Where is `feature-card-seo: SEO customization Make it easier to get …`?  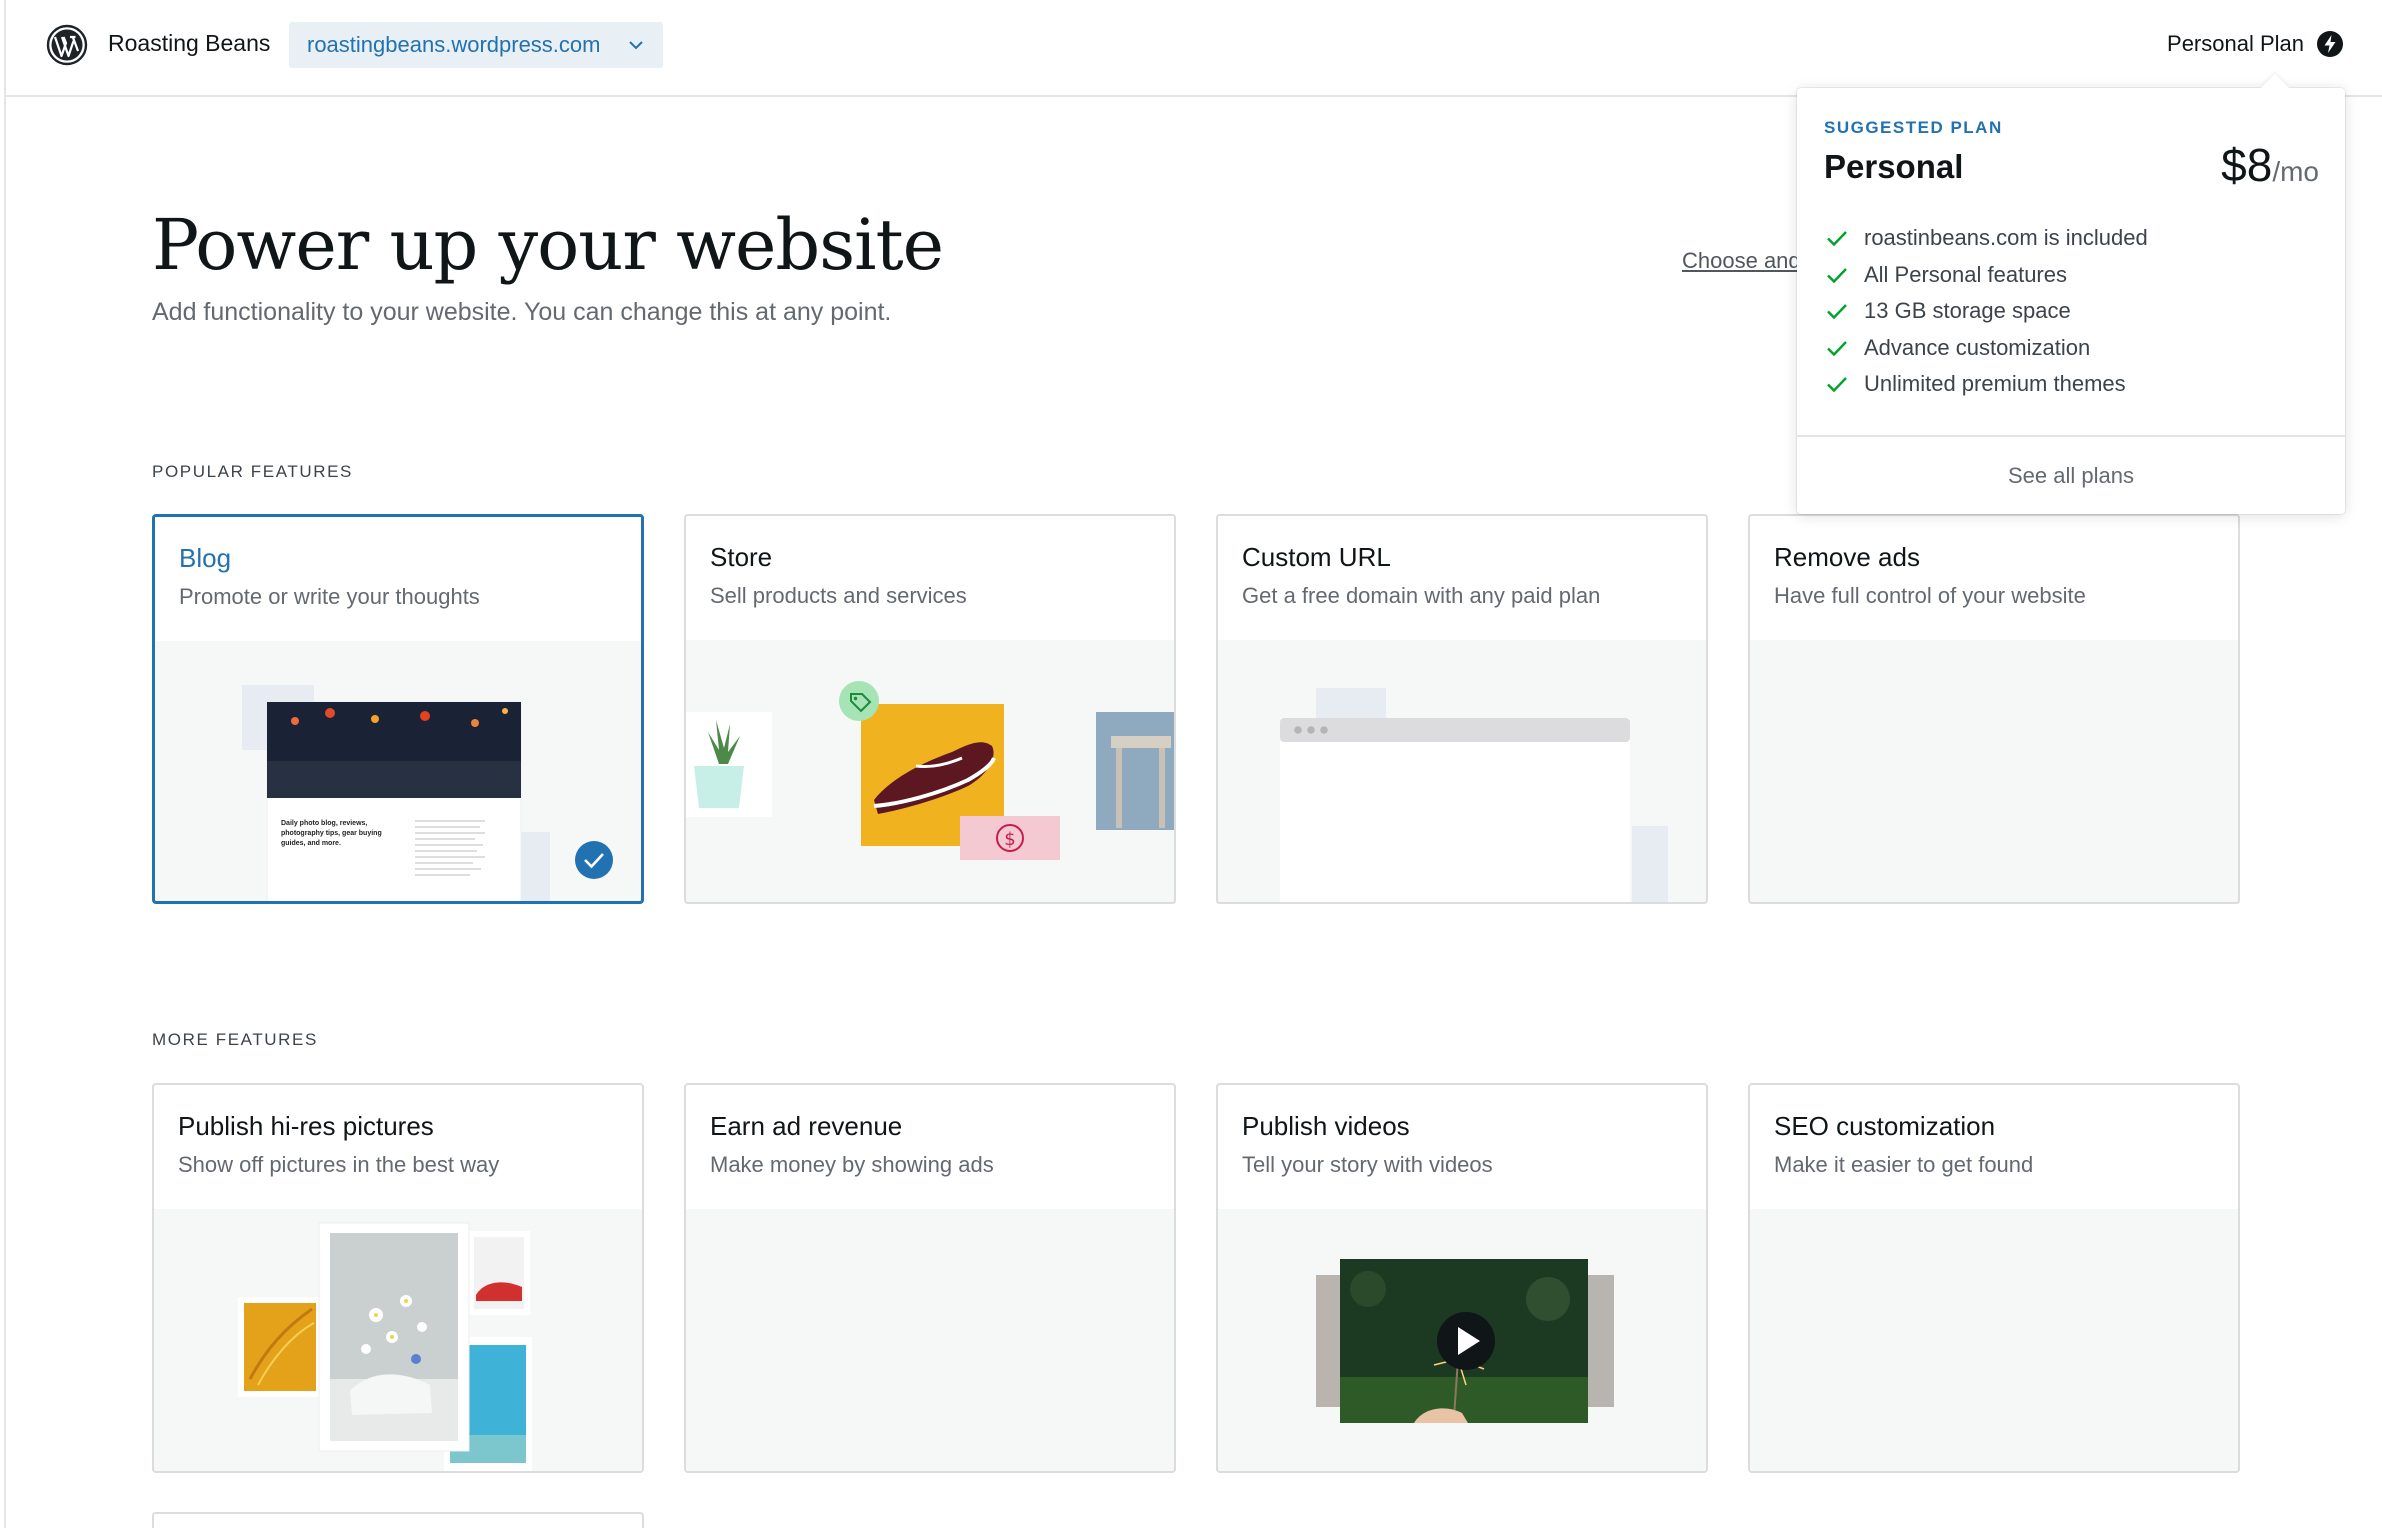 feature-card-seo: SEO customization Make it easier to get … is located at coordinates (1994, 1278).